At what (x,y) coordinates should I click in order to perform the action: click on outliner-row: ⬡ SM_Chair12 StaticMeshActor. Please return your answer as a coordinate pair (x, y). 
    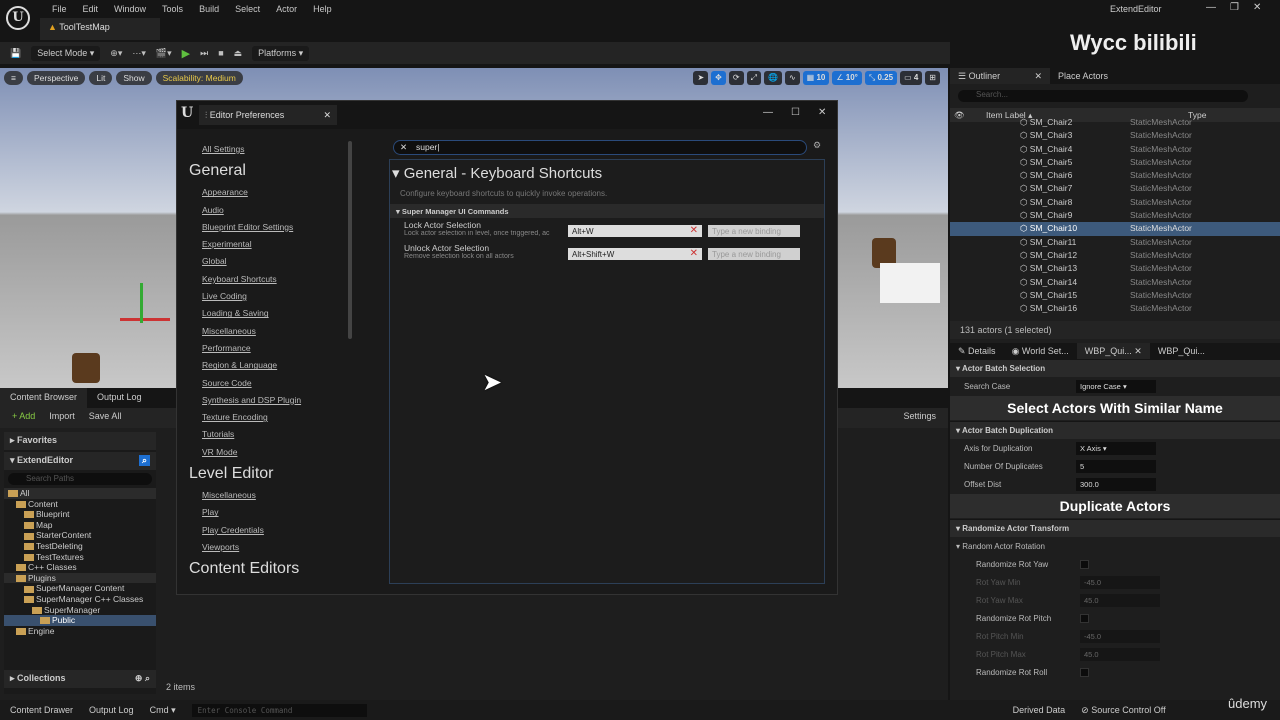
    Looking at the image, I should click on (1115, 255).